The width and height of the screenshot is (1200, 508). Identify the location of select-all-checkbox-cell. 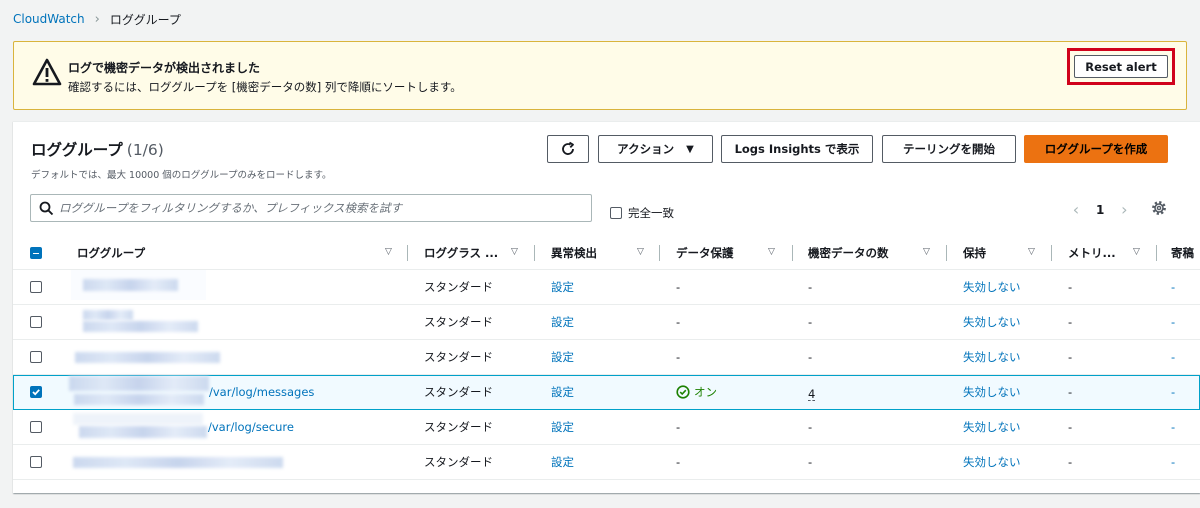
(36, 253).